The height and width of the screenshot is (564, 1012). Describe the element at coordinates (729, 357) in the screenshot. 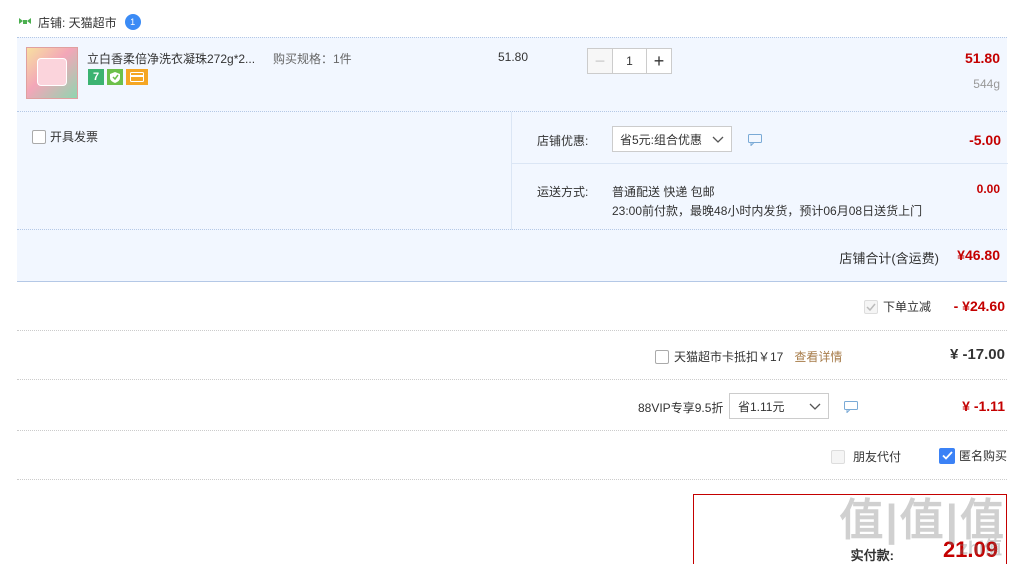

I see `tmall-card-label: 天猫超市卡抵扣￥17` at that location.